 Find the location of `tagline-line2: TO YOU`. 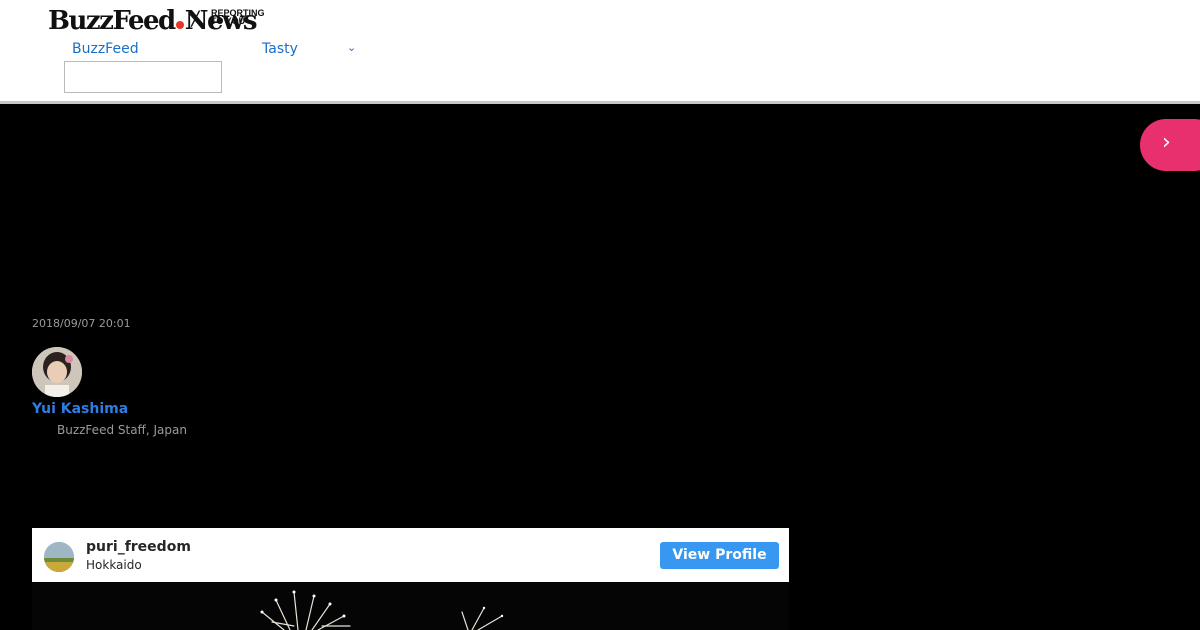

tagline-line2: TO YOU is located at coordinates (228, 21).